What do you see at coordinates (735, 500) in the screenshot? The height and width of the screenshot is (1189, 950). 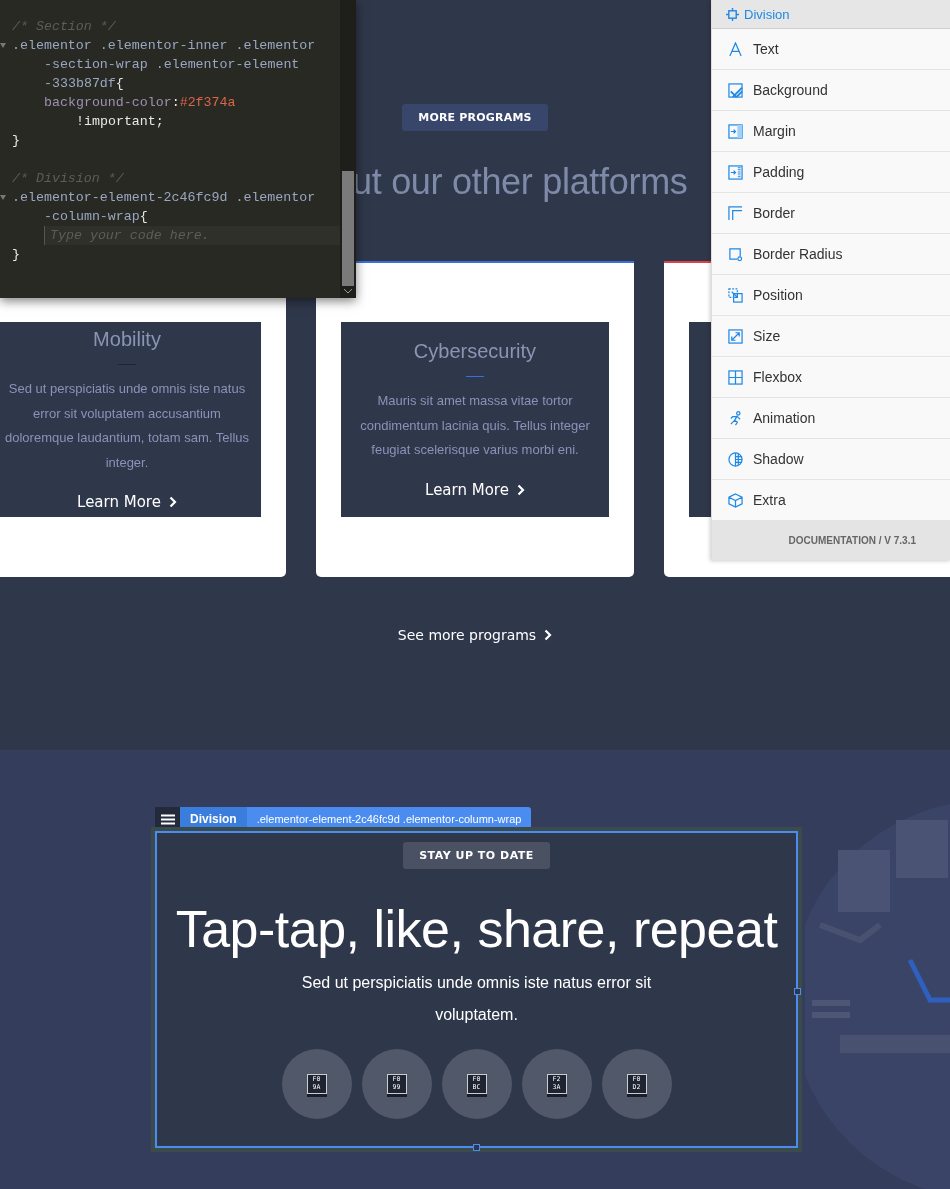 I see `cube-icon` at bounding box center [735, 500].